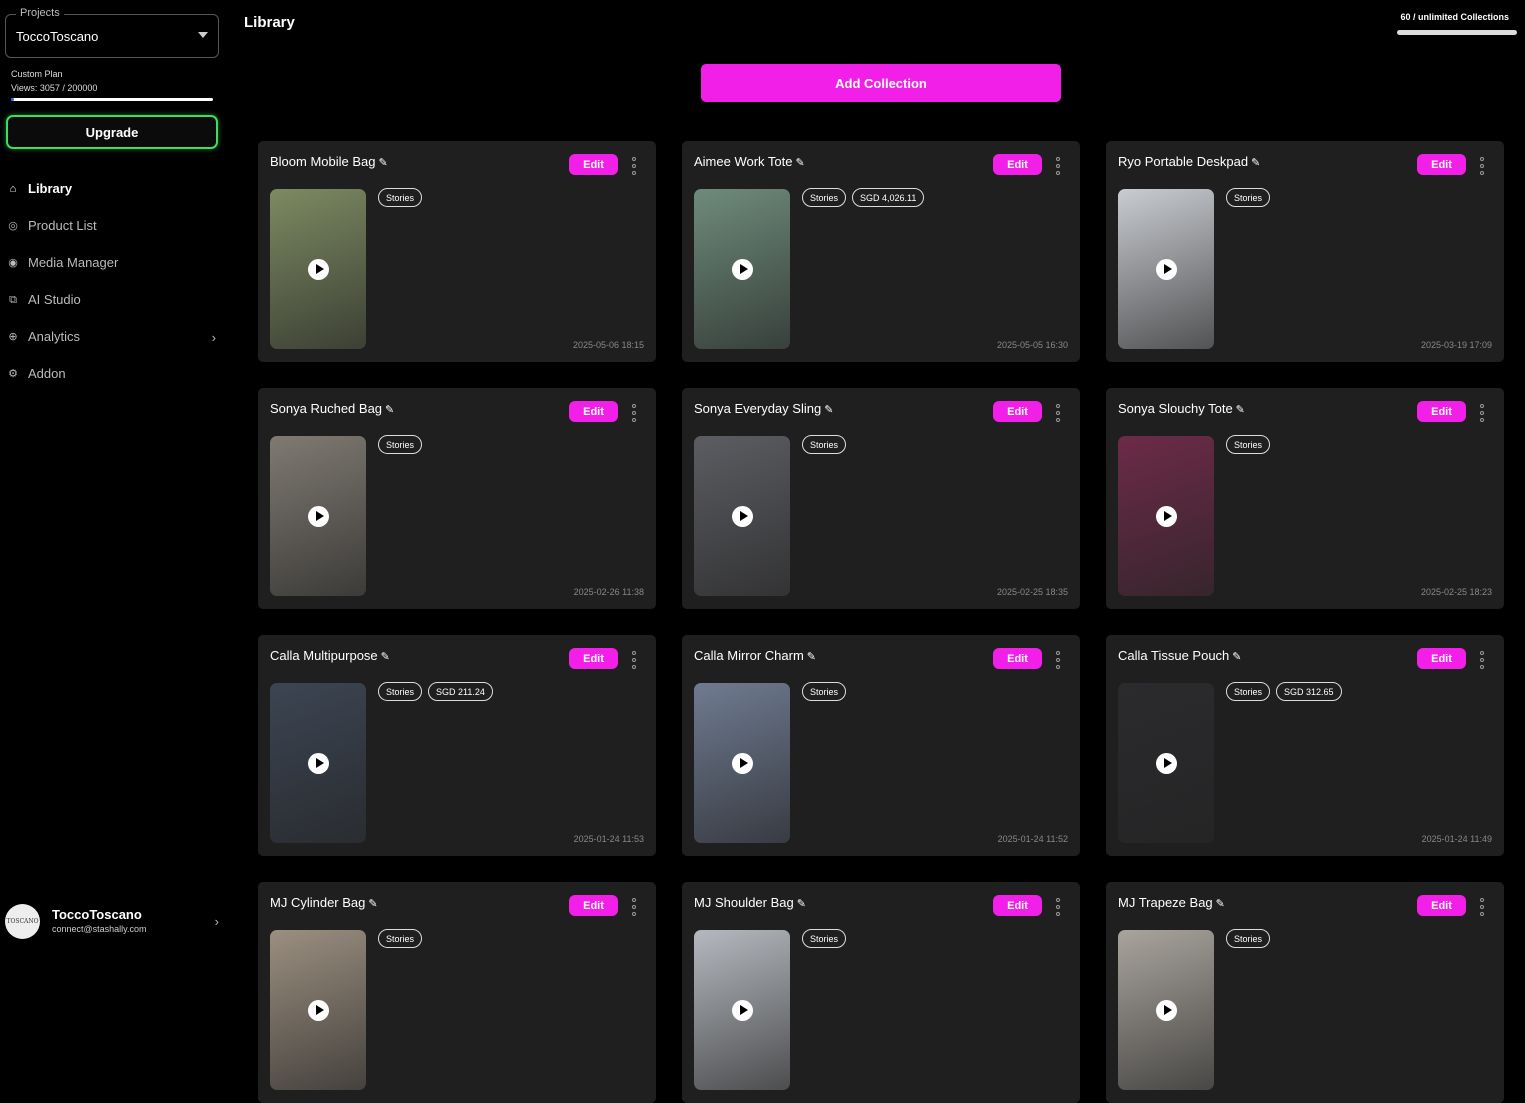  I want to click on collection-tags: Stories, so click(824, 444).